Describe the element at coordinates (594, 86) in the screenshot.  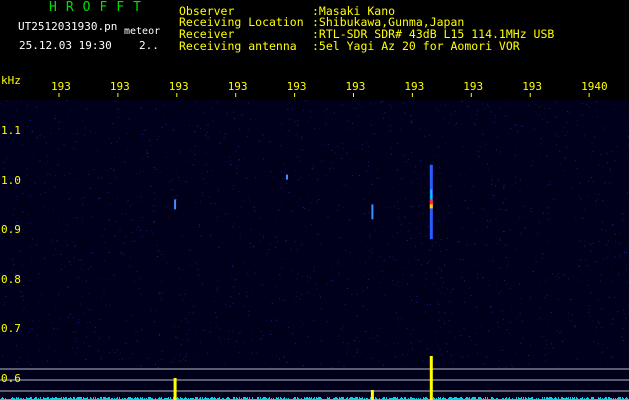
I see `x-tick-label: 1940` at that location.